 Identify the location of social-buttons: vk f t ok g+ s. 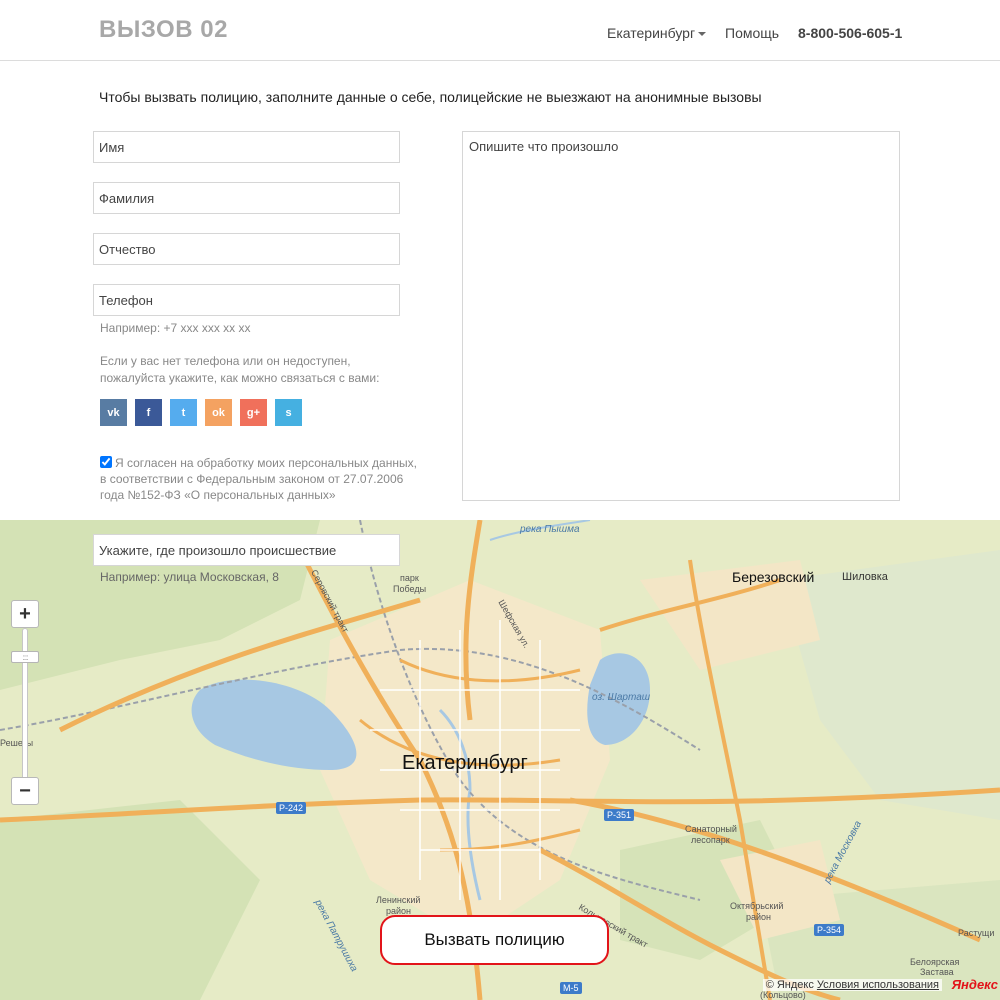
(201, 412).